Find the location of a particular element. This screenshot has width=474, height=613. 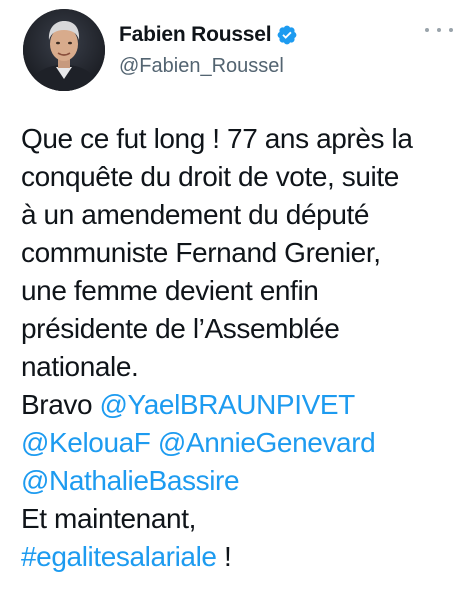

tweet-header: Fabien Roussel @Fabien_Roussel is located at coordinates (238, 50).